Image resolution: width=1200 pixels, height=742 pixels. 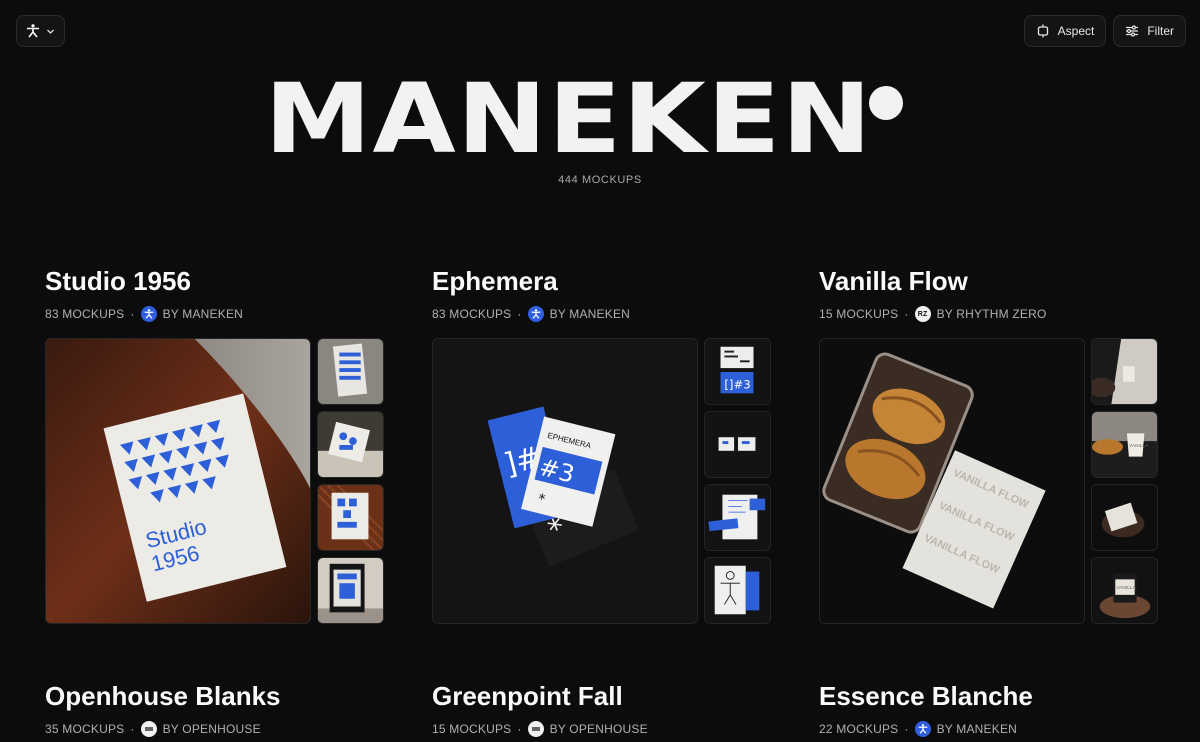 What do you see at coordinates (584, 119) in the screenshot?
I see `maneken-wordmark: MANEKEN` at bounding box center [584, 119].